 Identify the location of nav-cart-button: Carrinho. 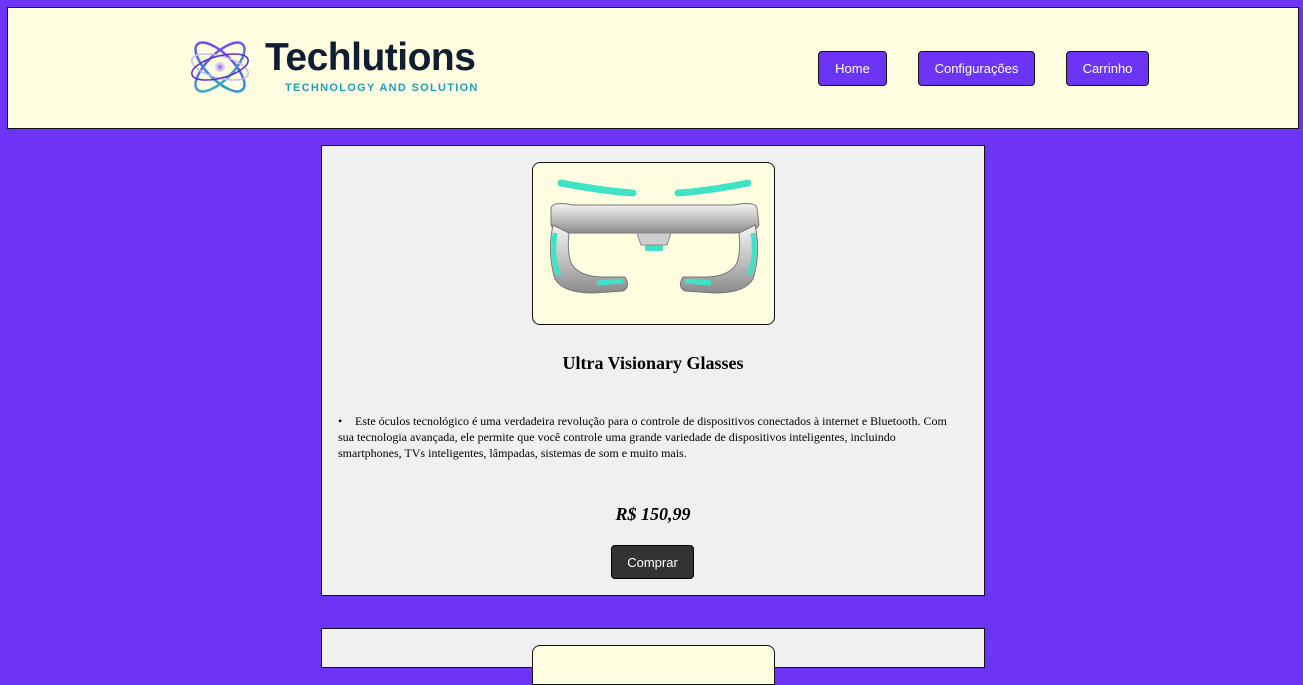
(1107, 68).